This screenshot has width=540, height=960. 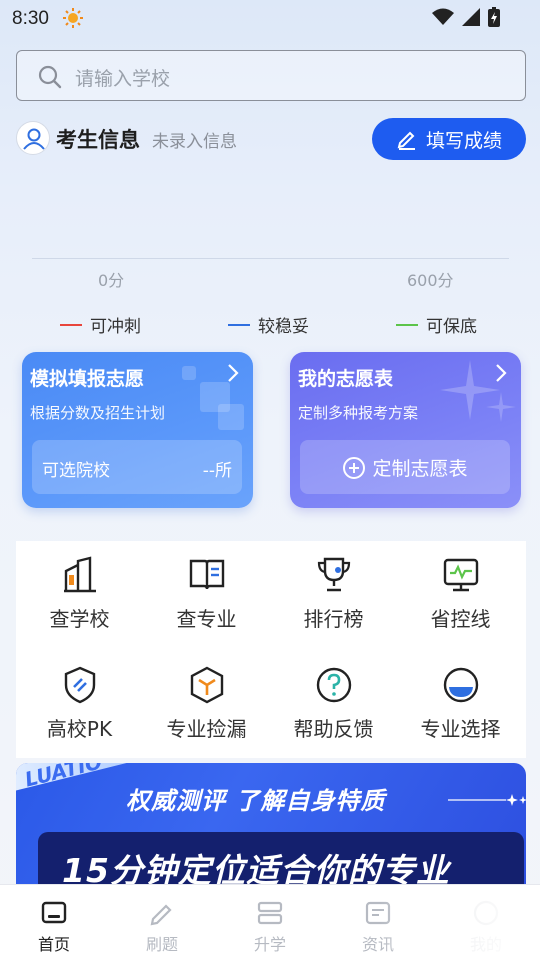 I want to click on banner-headline: 权威测评 了解自身特质, so click(x=256, y=801).